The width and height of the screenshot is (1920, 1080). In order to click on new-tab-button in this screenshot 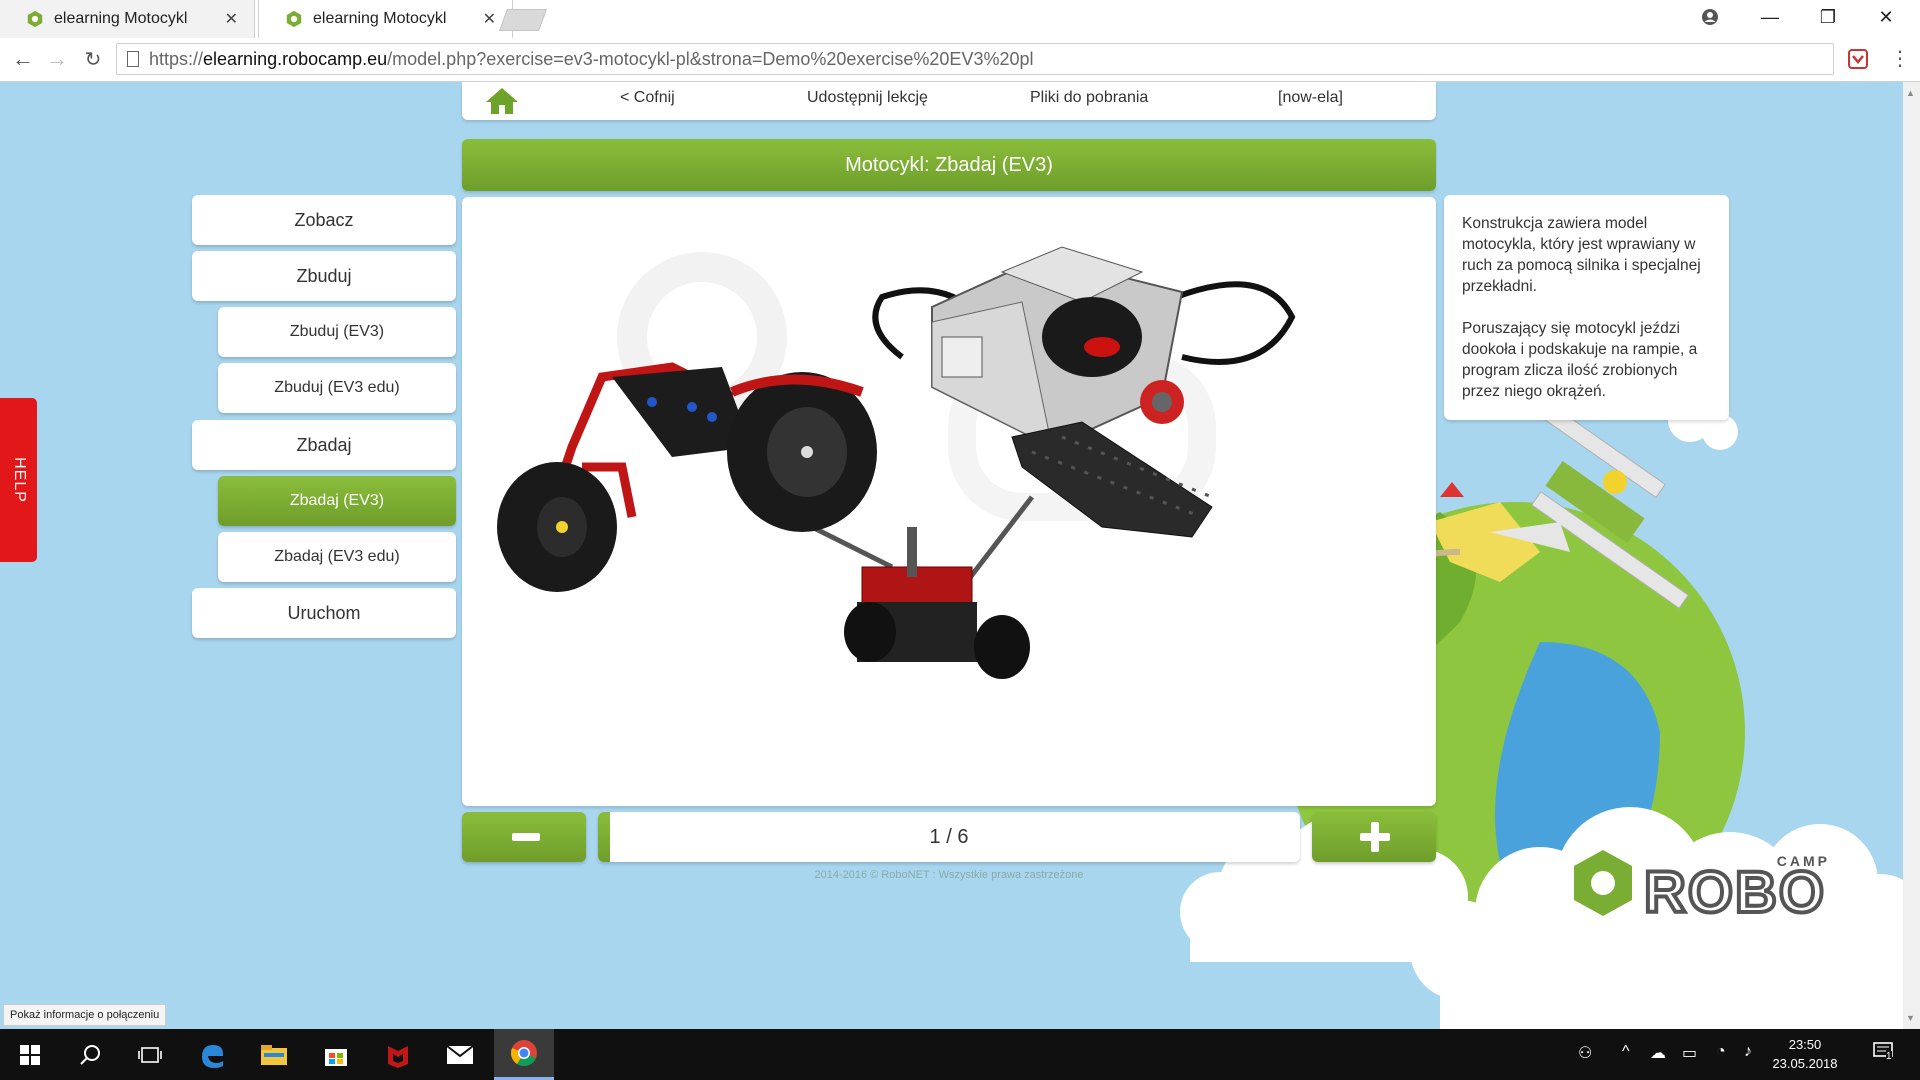, I will do `click(523, 20)`.